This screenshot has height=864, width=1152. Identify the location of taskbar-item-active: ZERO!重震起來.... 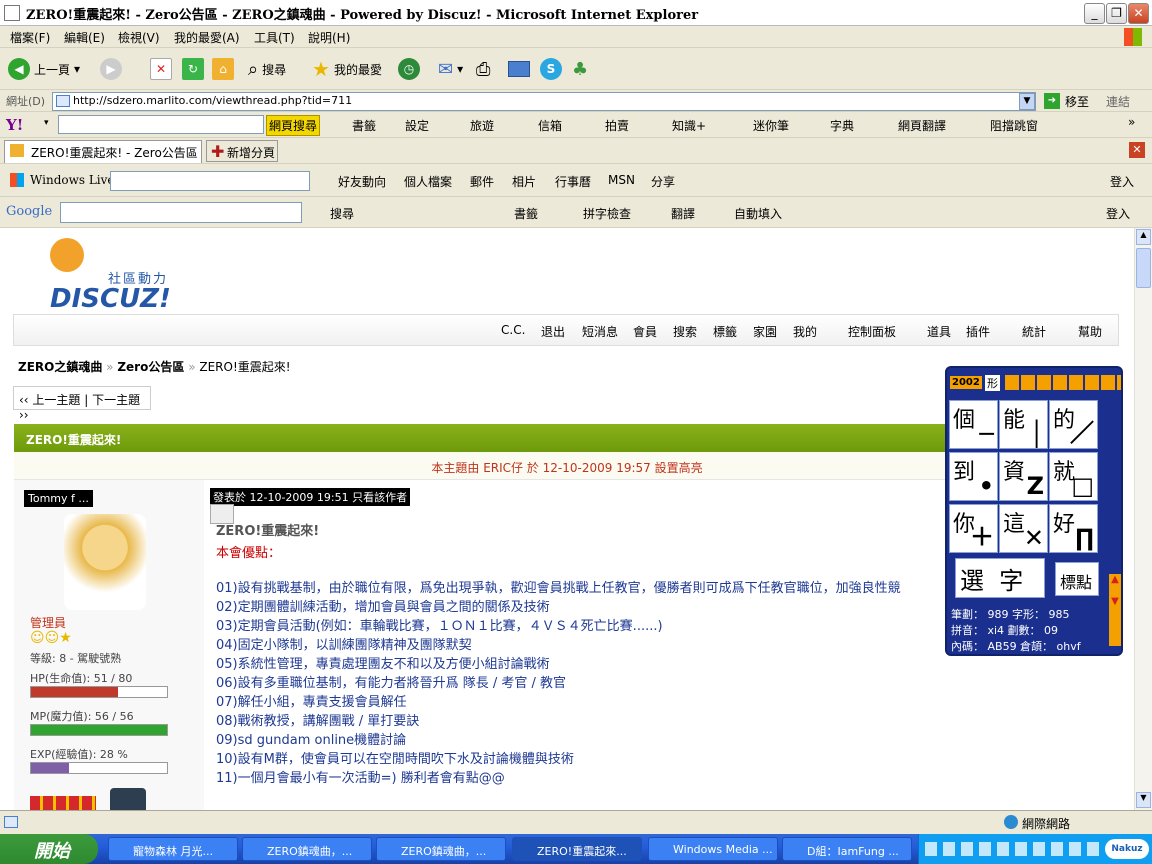
(577, 849).